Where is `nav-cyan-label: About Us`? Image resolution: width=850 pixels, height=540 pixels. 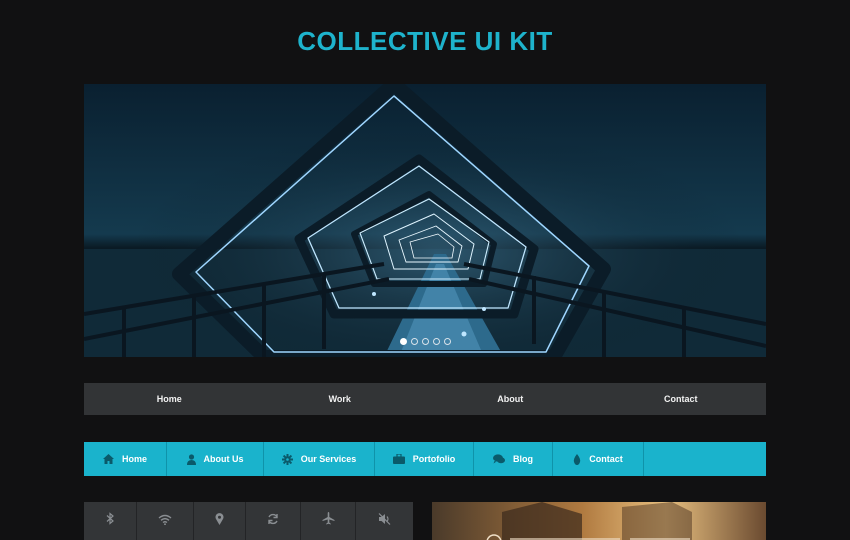
nav-cyan-label: About Us is located at coordinates (223, 459).